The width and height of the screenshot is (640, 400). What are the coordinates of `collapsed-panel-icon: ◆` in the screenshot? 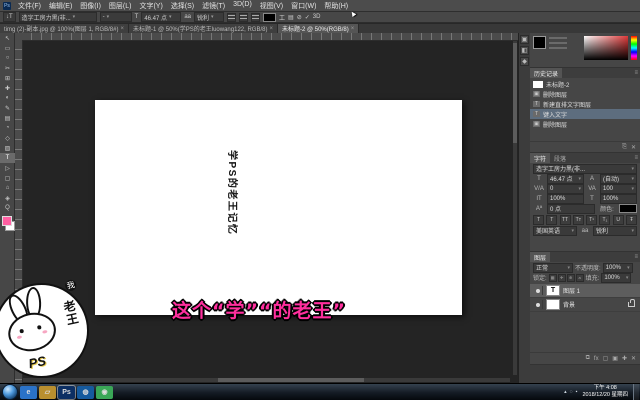 It's located at (524, 61).